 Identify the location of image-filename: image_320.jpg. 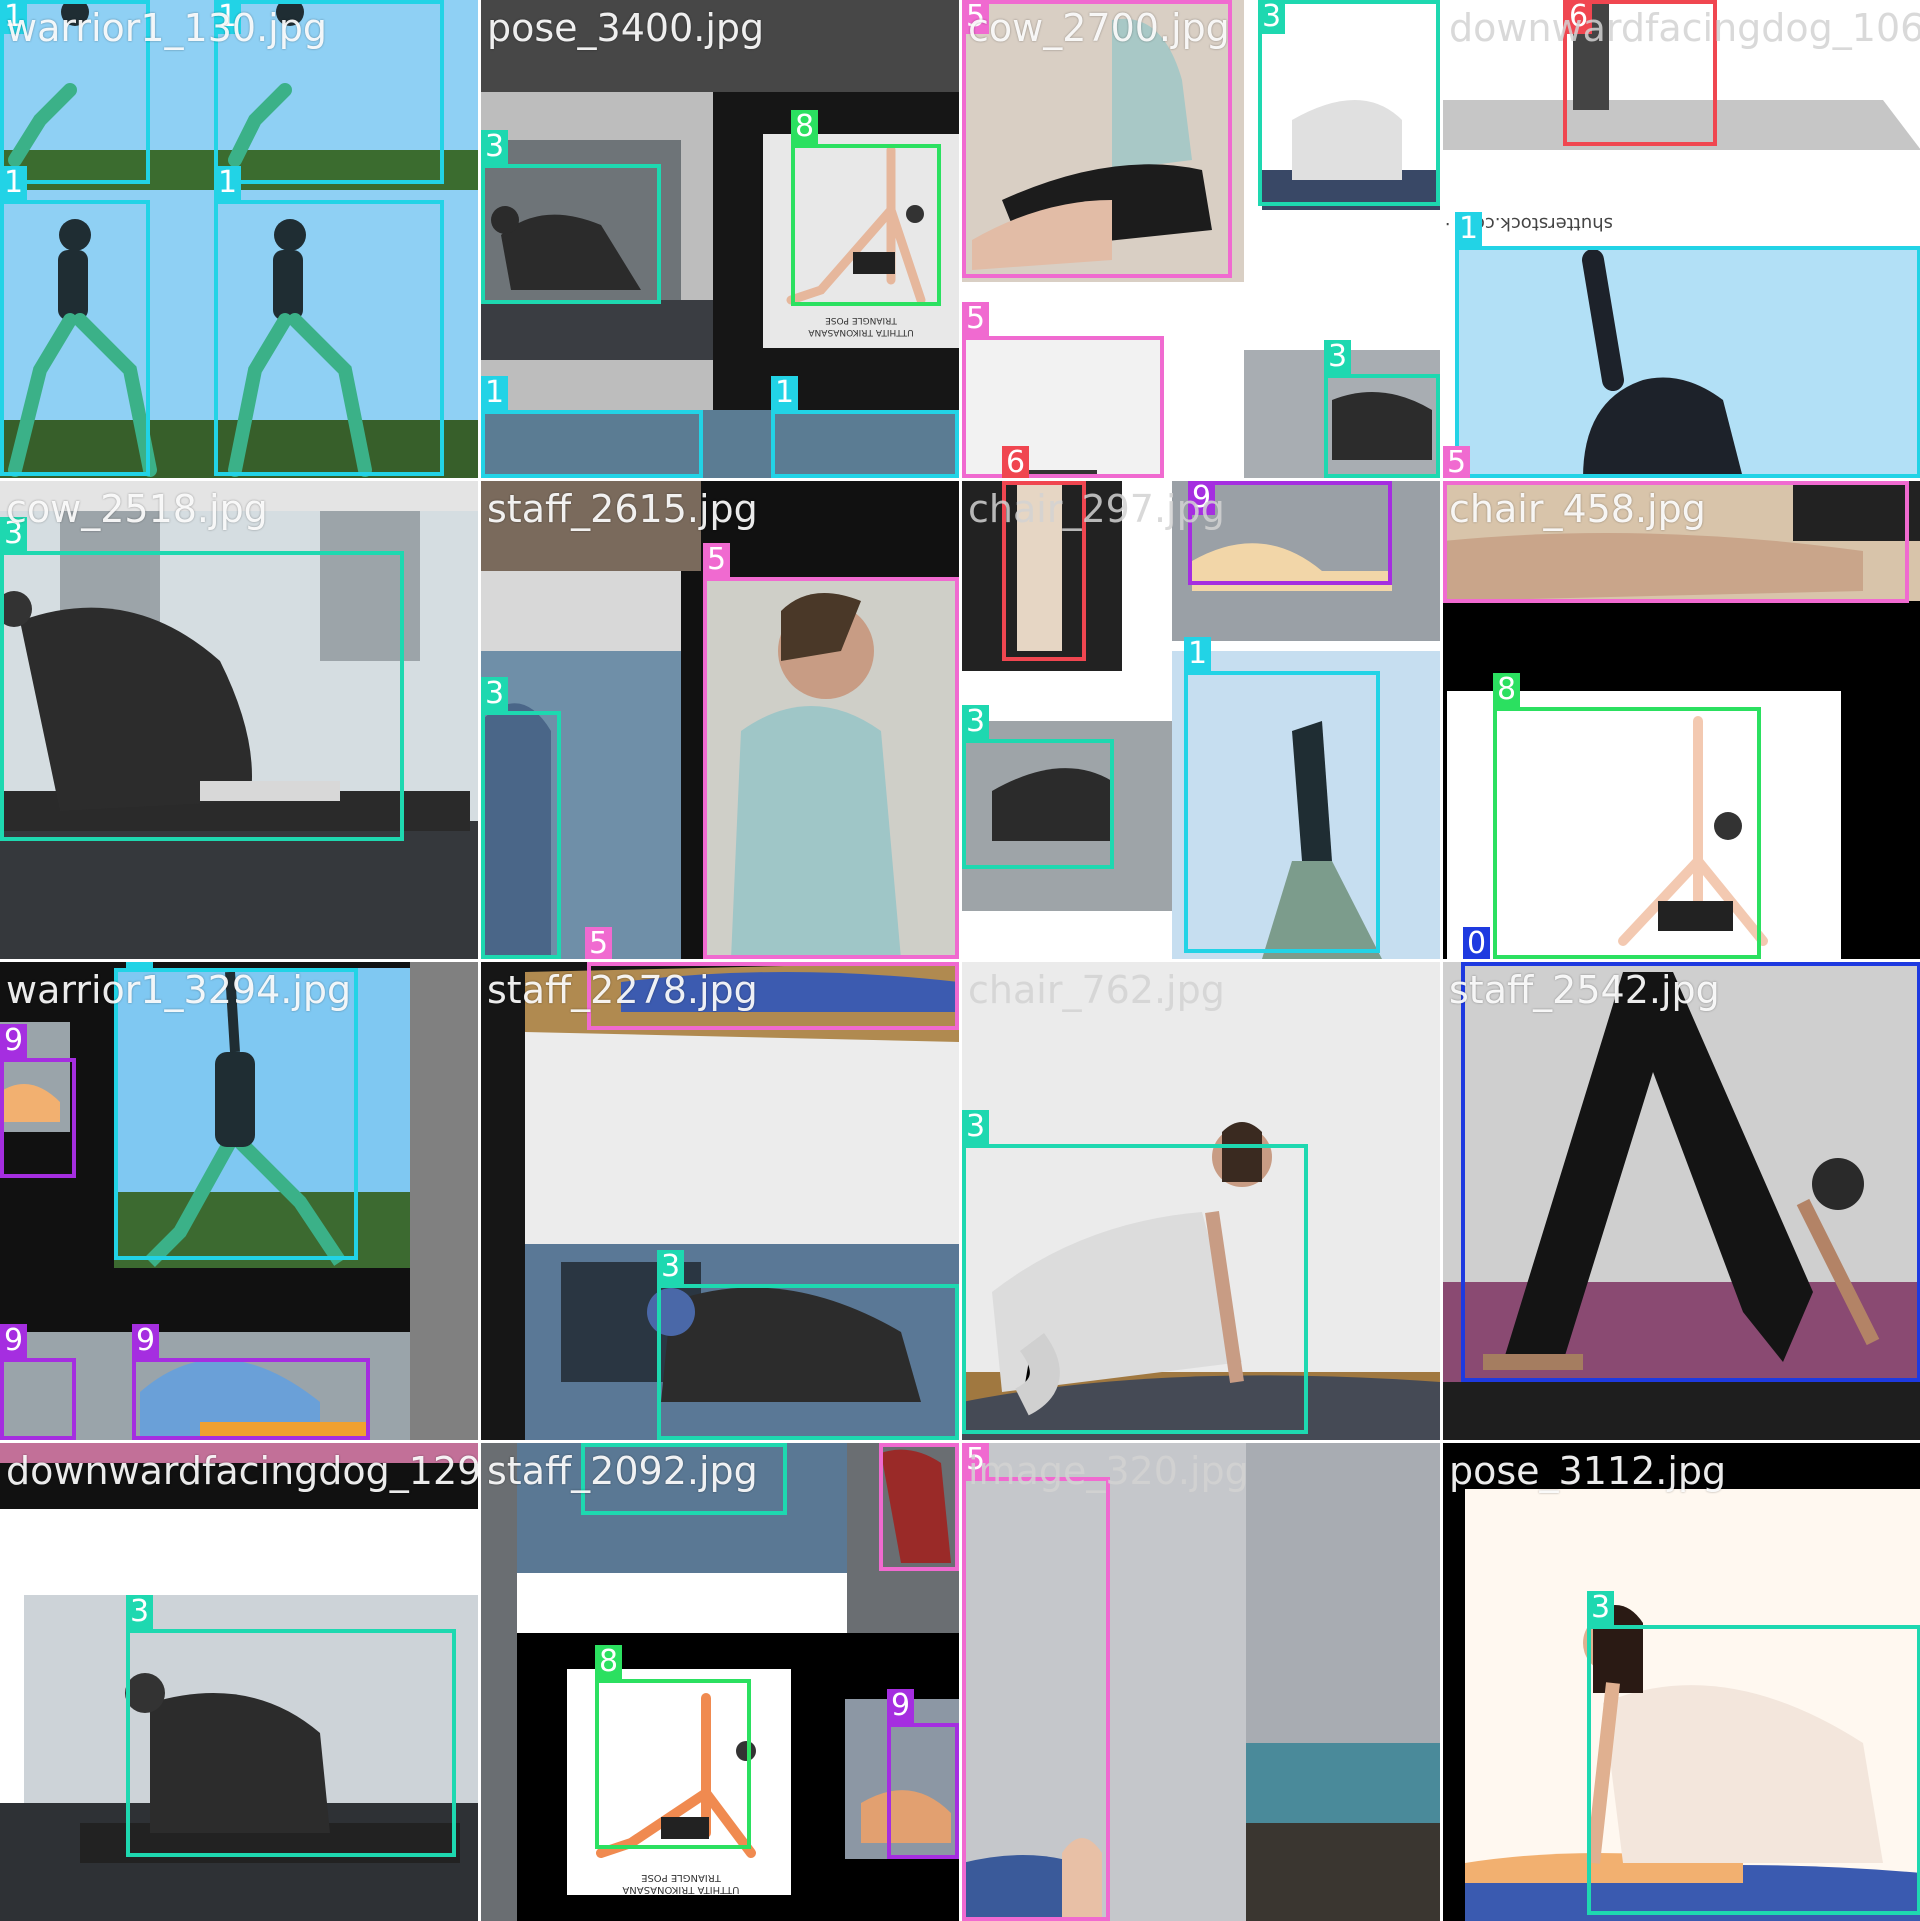
(1108, 1471).